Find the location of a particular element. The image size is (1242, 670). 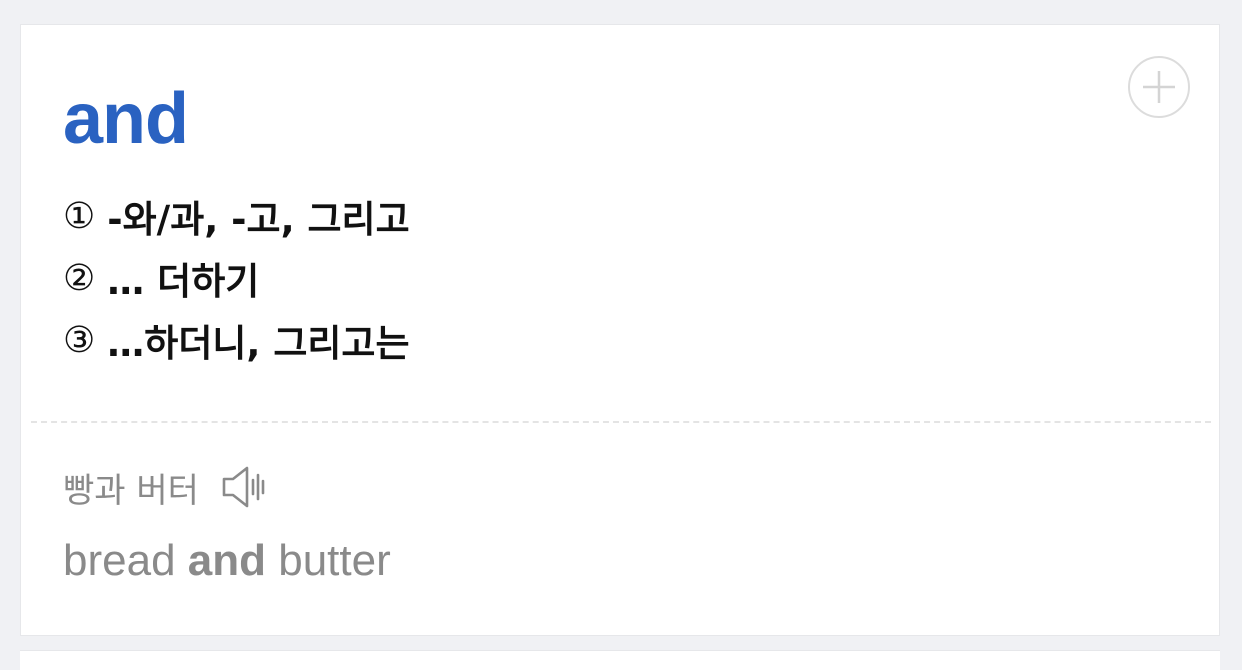

example-english: bread and butter is located at coordinates (227, 561).